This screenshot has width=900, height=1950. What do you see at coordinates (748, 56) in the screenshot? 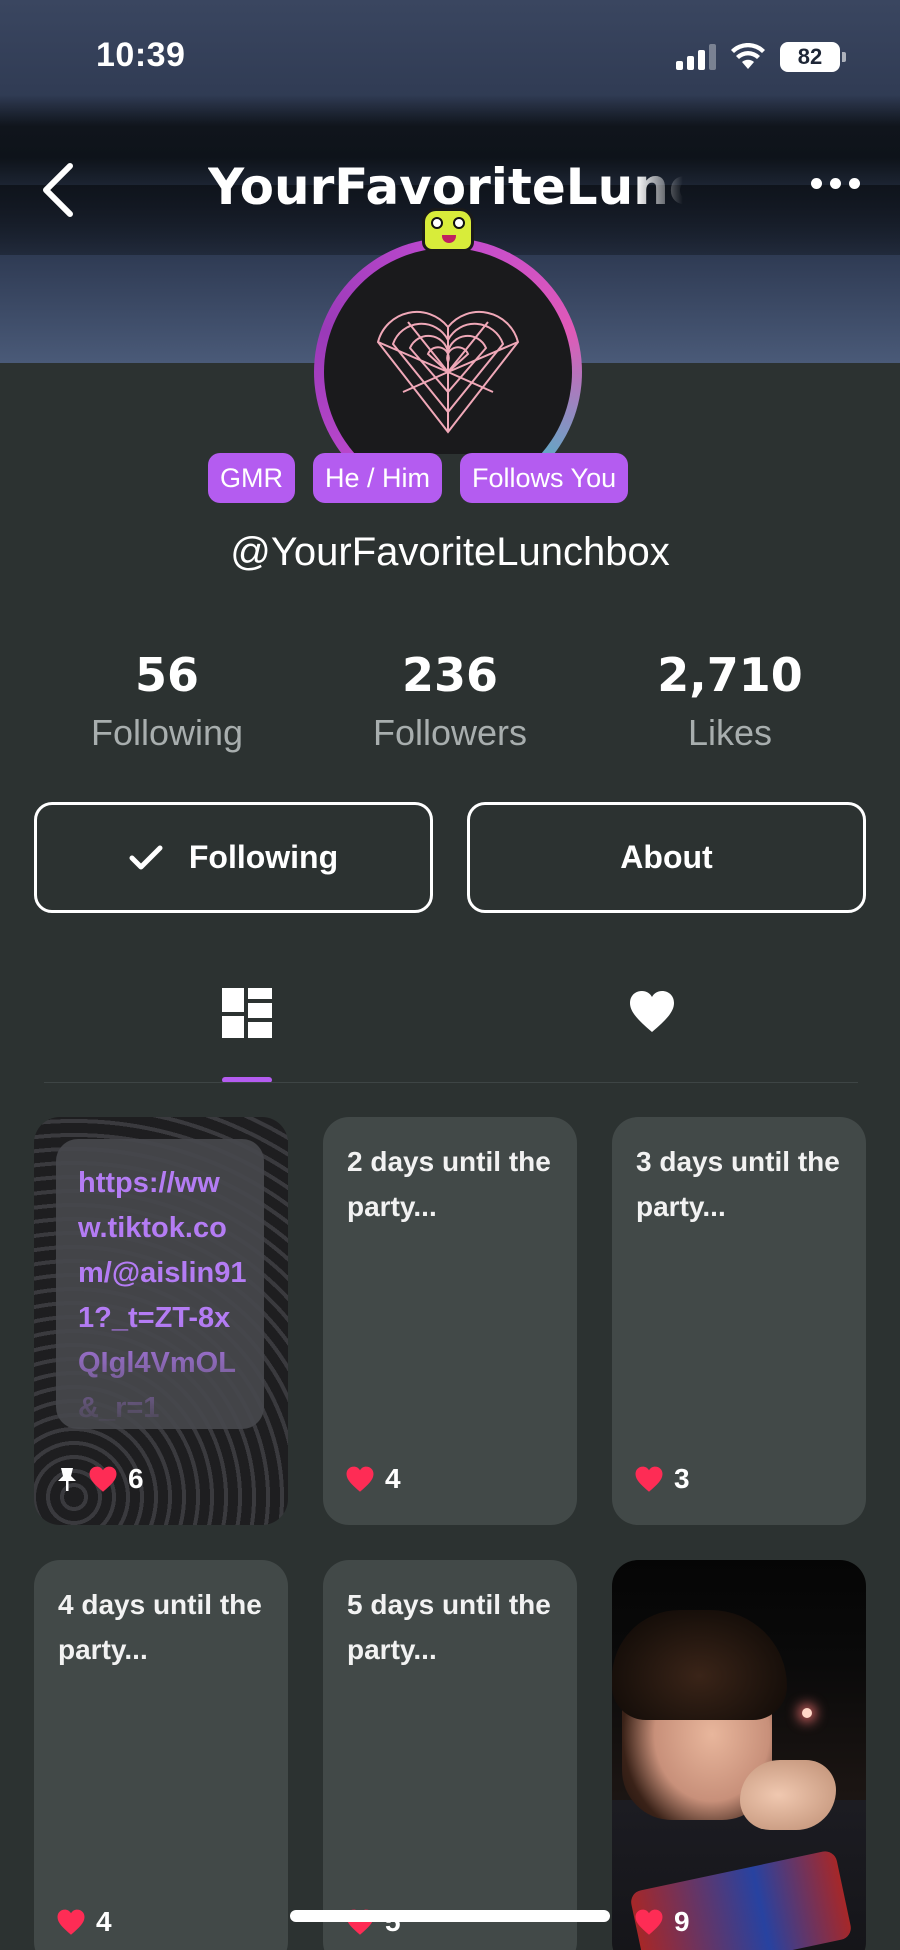
I see `wifi-icon` at bounding box center [748, 56].